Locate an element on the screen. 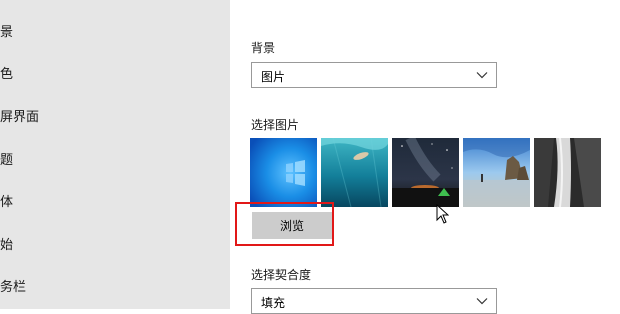  thumbnail-night-sky-tent is located at coordinates (425, 172).